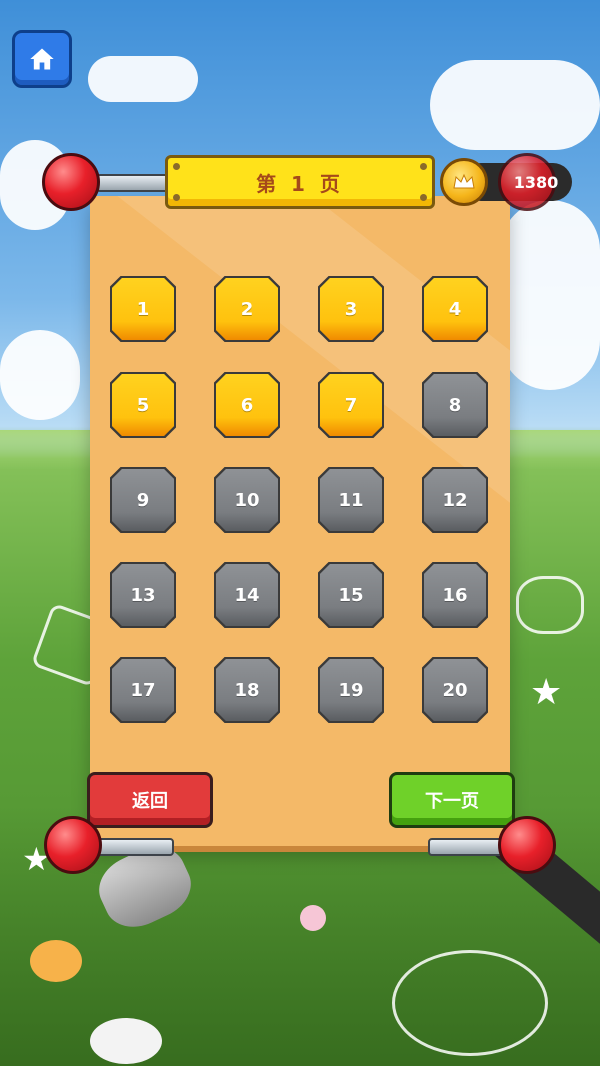  I want to click on level-label: 2, so click(247, 309).